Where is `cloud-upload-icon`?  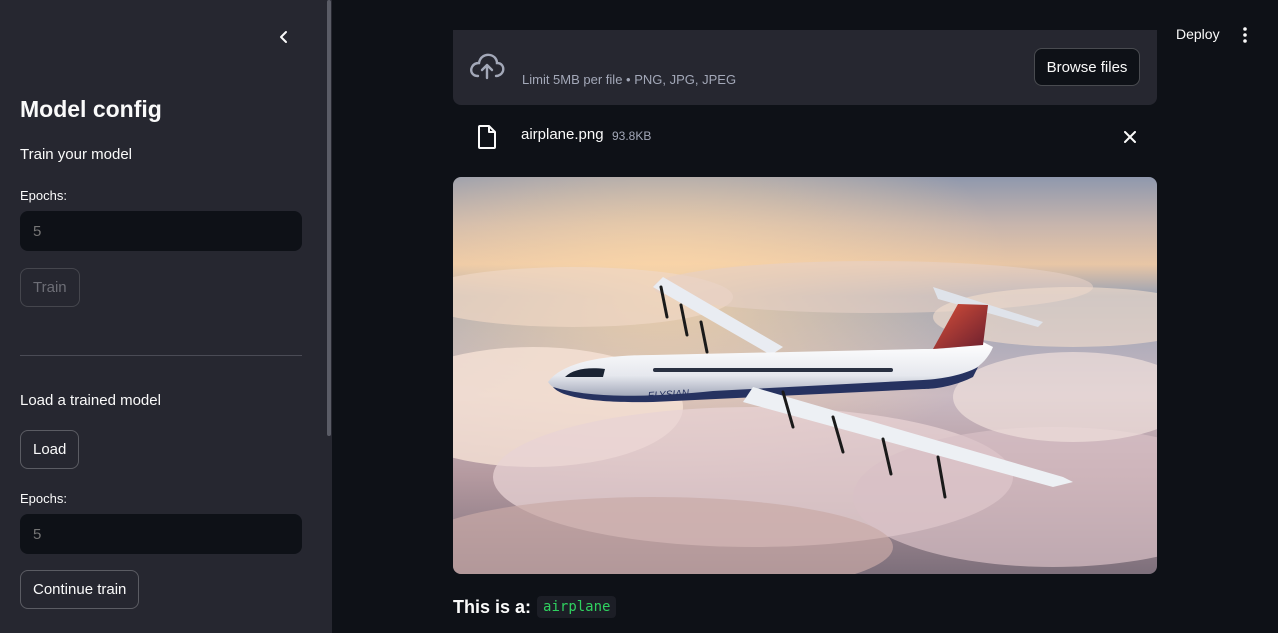
cloud-upload-icon is located at coordinates (487, 66).